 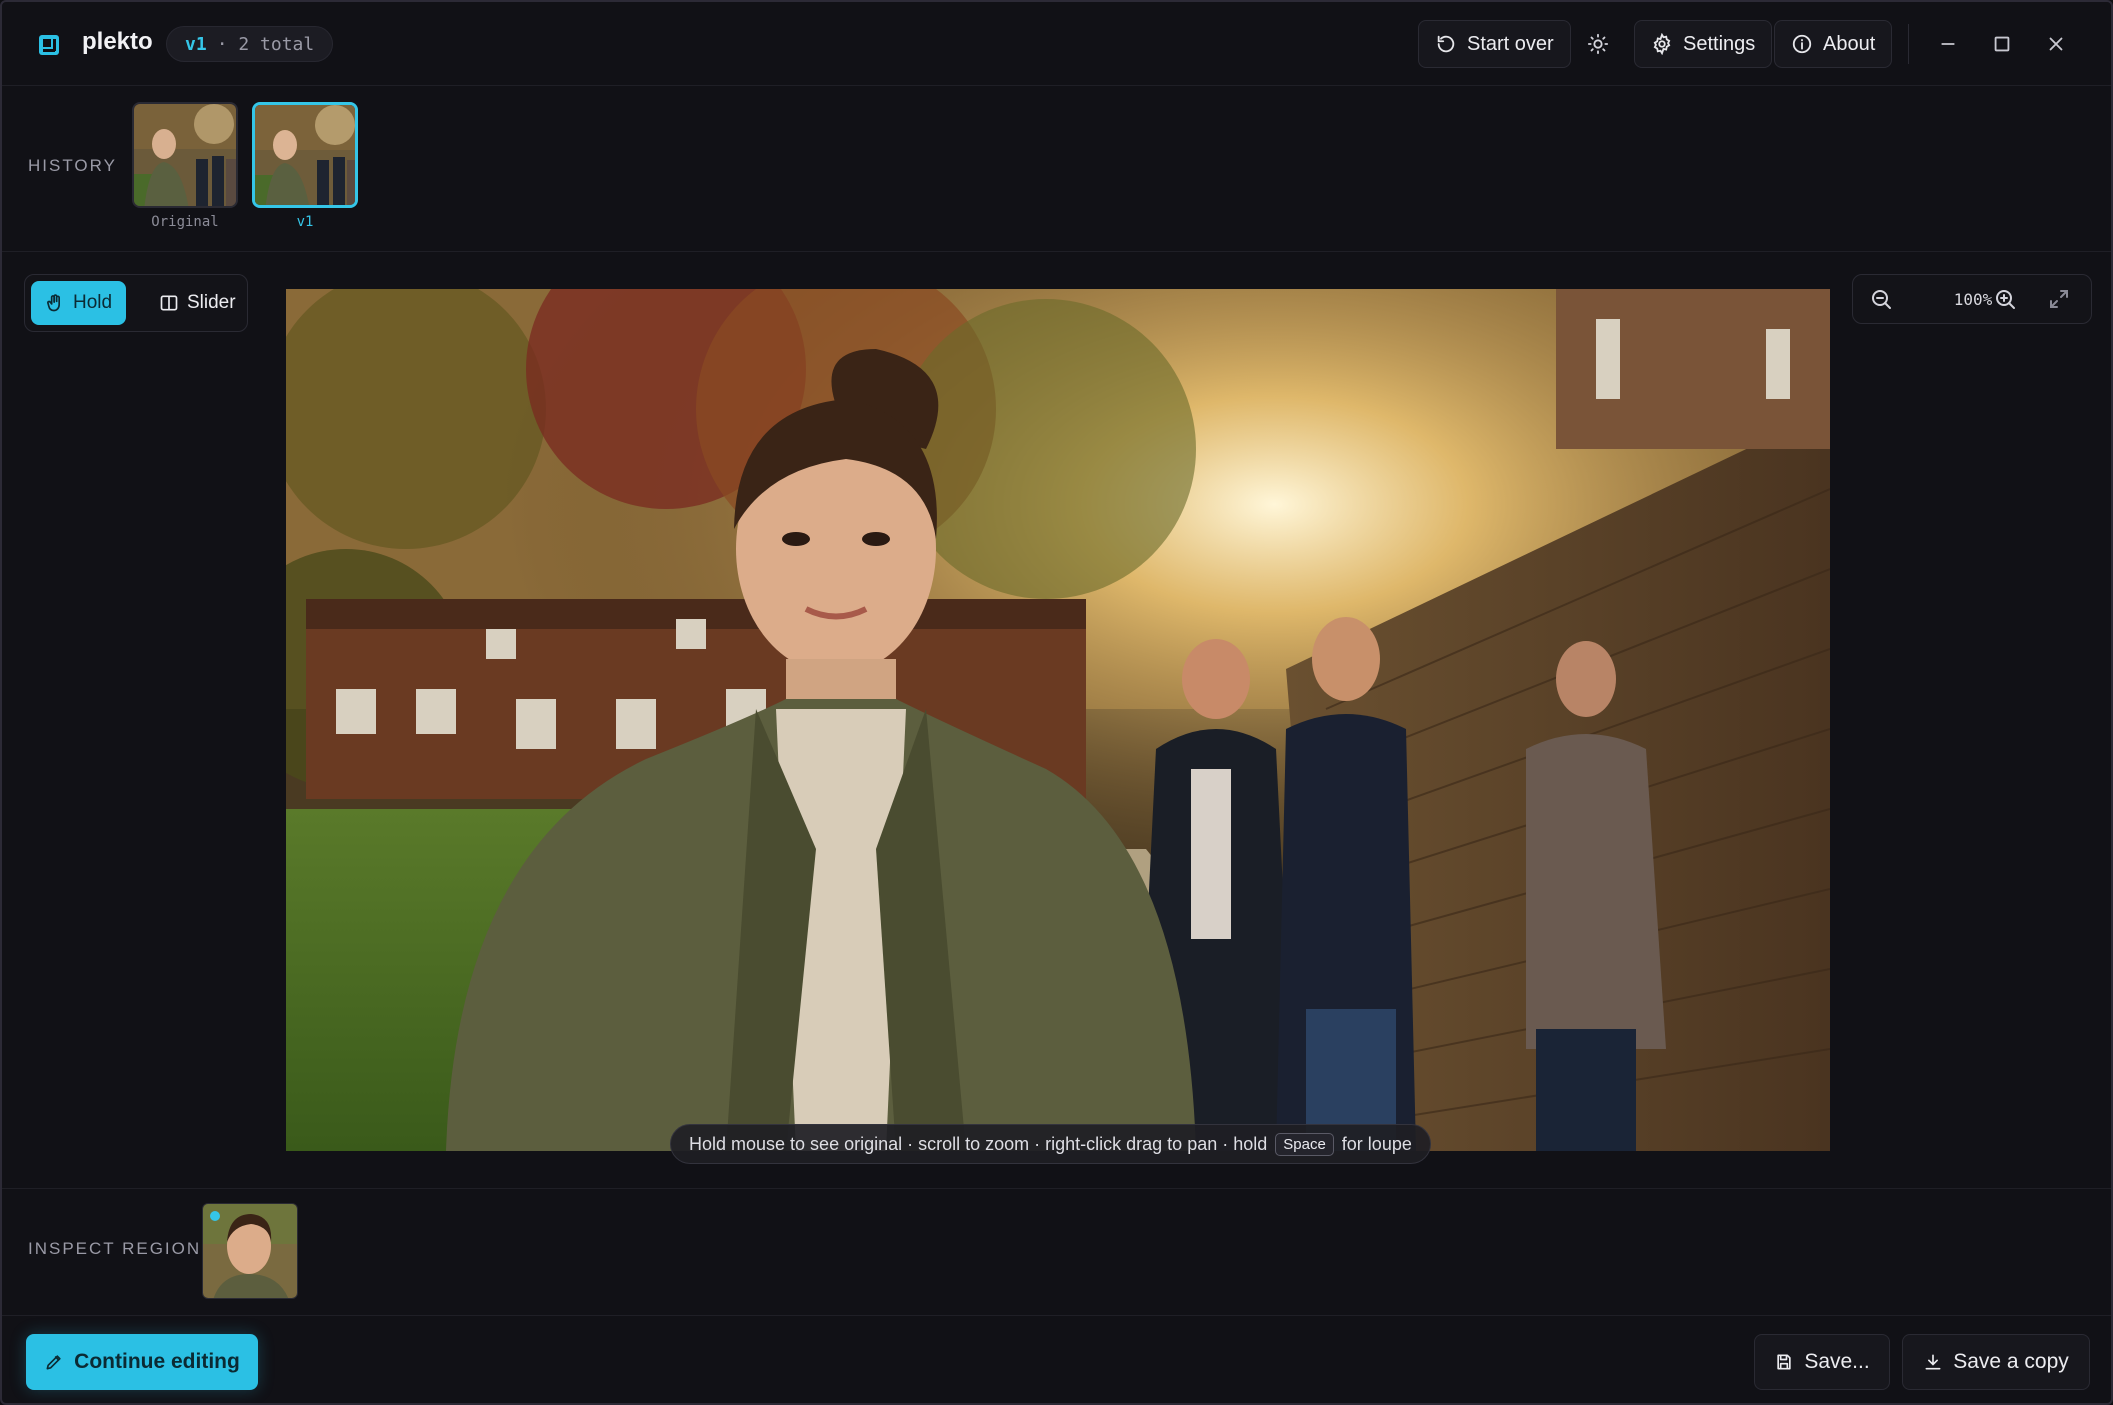 I want to click on history-label: HISTORY, so click(x=72, y=165).